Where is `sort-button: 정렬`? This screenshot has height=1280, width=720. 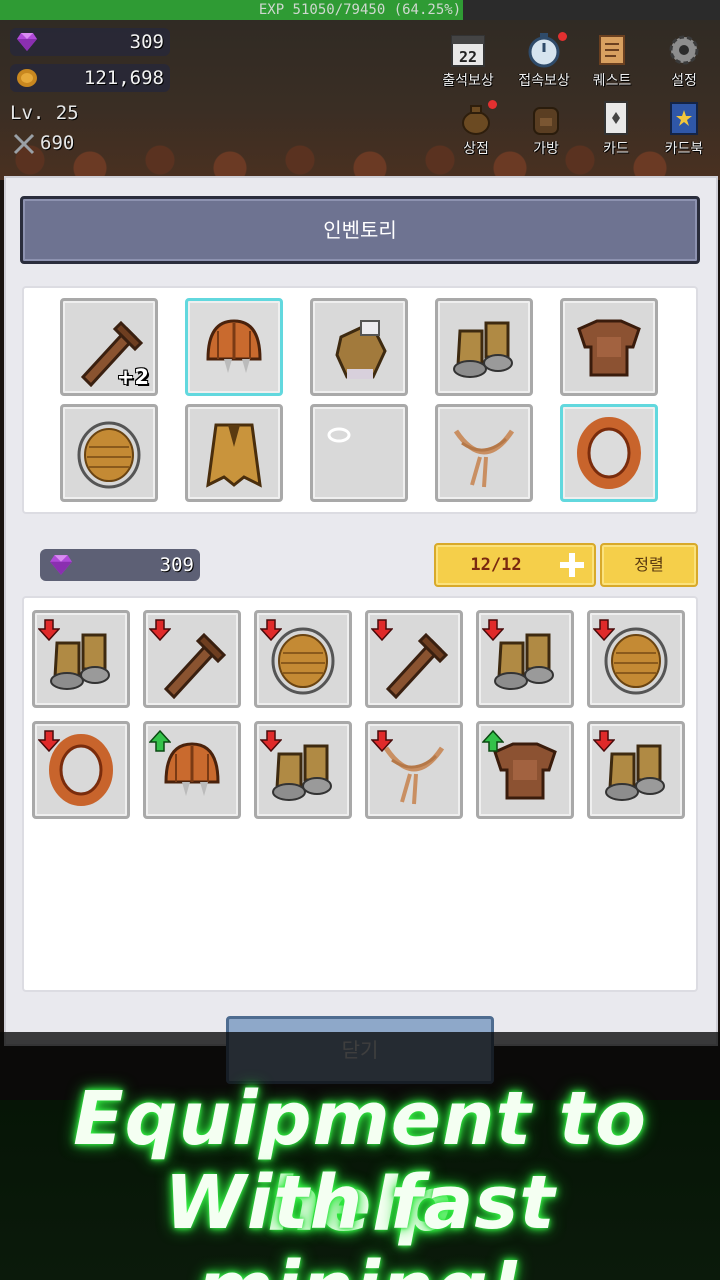
sort-button: 정렬 is located at coordinates (649, 565).